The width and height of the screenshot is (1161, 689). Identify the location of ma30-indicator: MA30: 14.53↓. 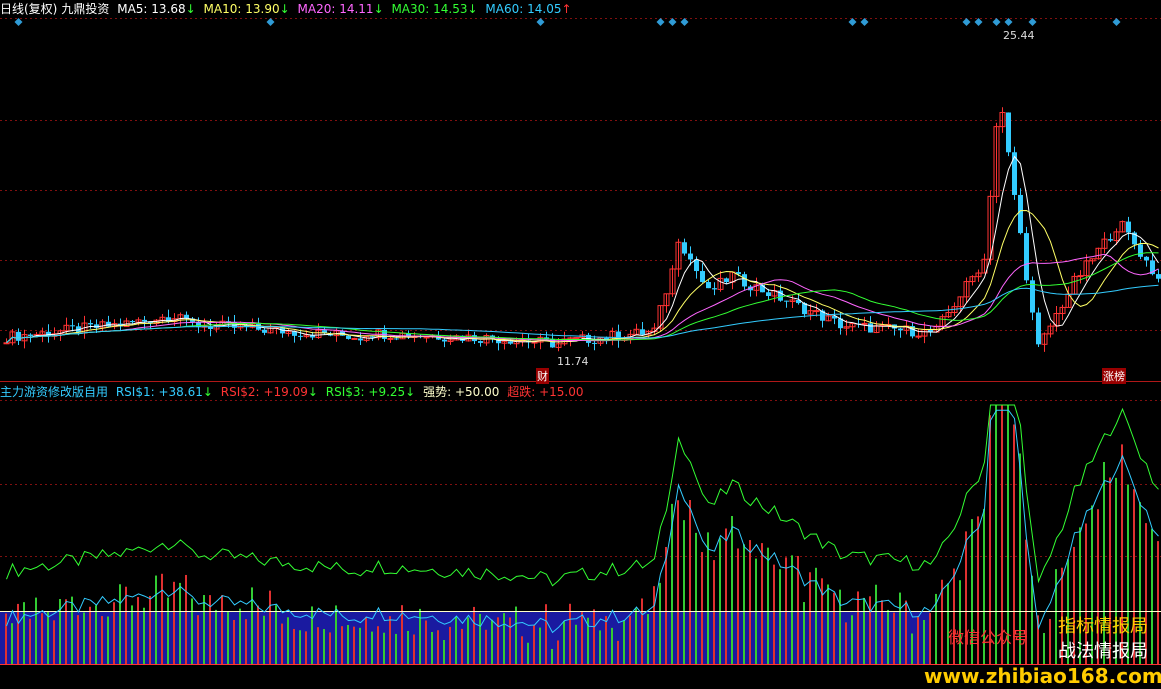
(434, 9).